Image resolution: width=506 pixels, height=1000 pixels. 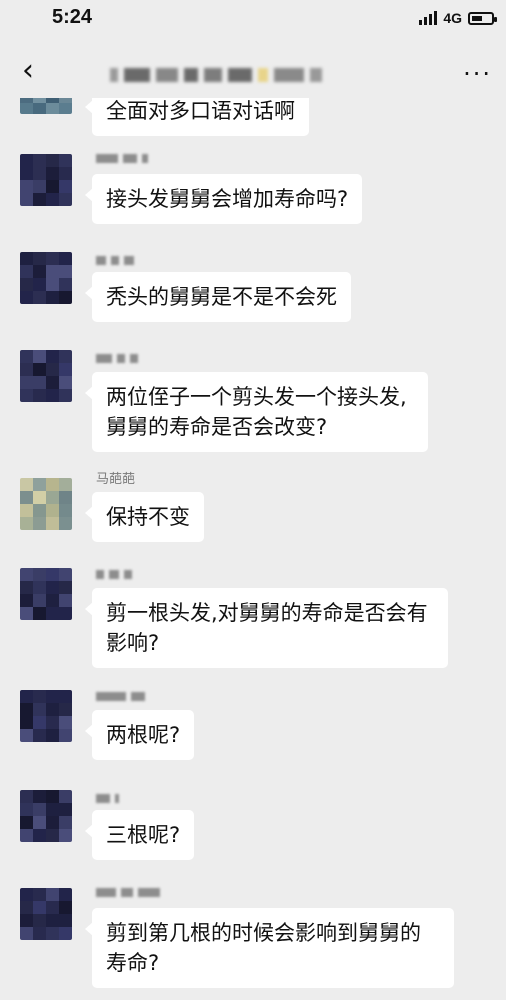 What do you see at coordinates (218, 297) in the screenshot?
I see `message-bubble: 秃头的舅舅是不是不会死` at bounding box center [218, 297].